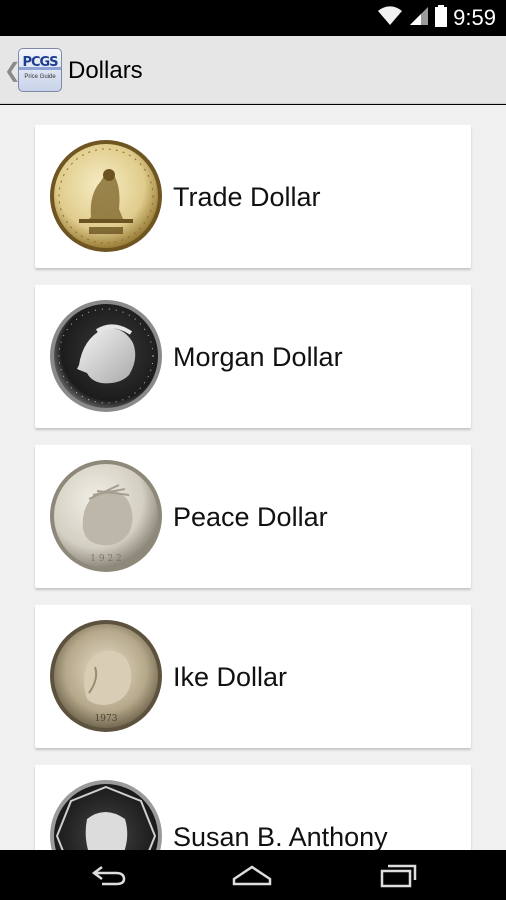 The image size is (506, 900). I want to click on status-bar: 9:59, so click(253, 18).